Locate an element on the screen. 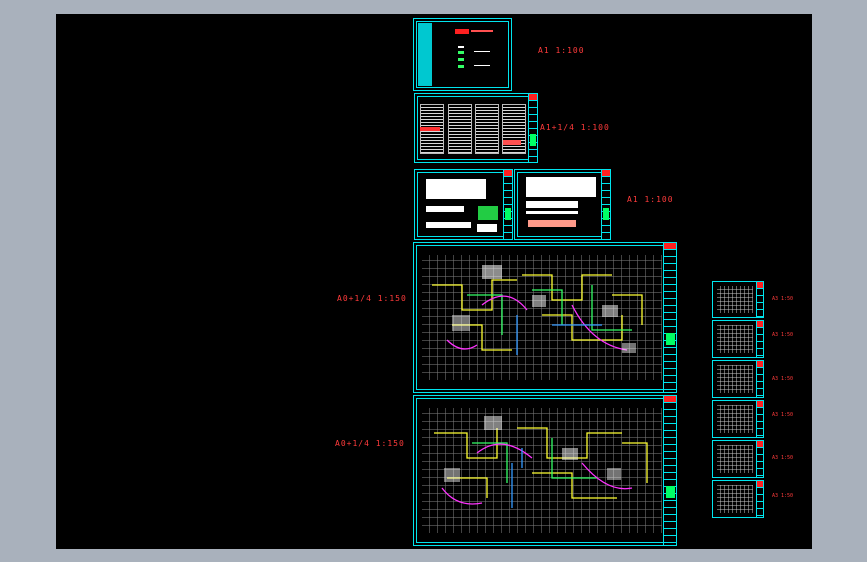  sheet-notes is located at coordinates (476, 128).